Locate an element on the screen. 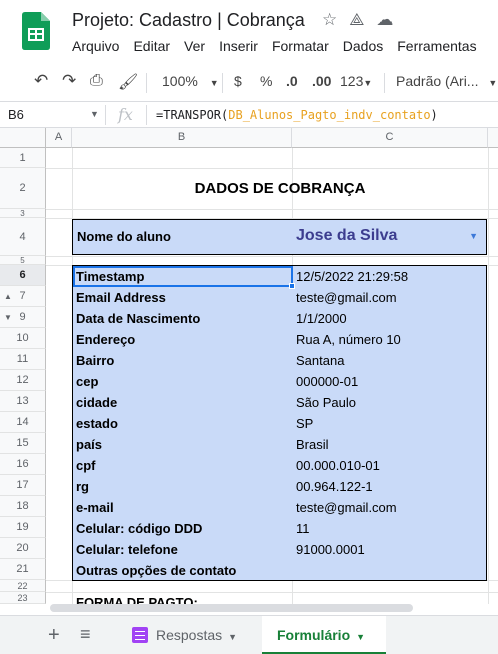 This screenshot has height=654, width=498. table-row: Email Address teste@gmail.com is located at coordinates (280, 297).